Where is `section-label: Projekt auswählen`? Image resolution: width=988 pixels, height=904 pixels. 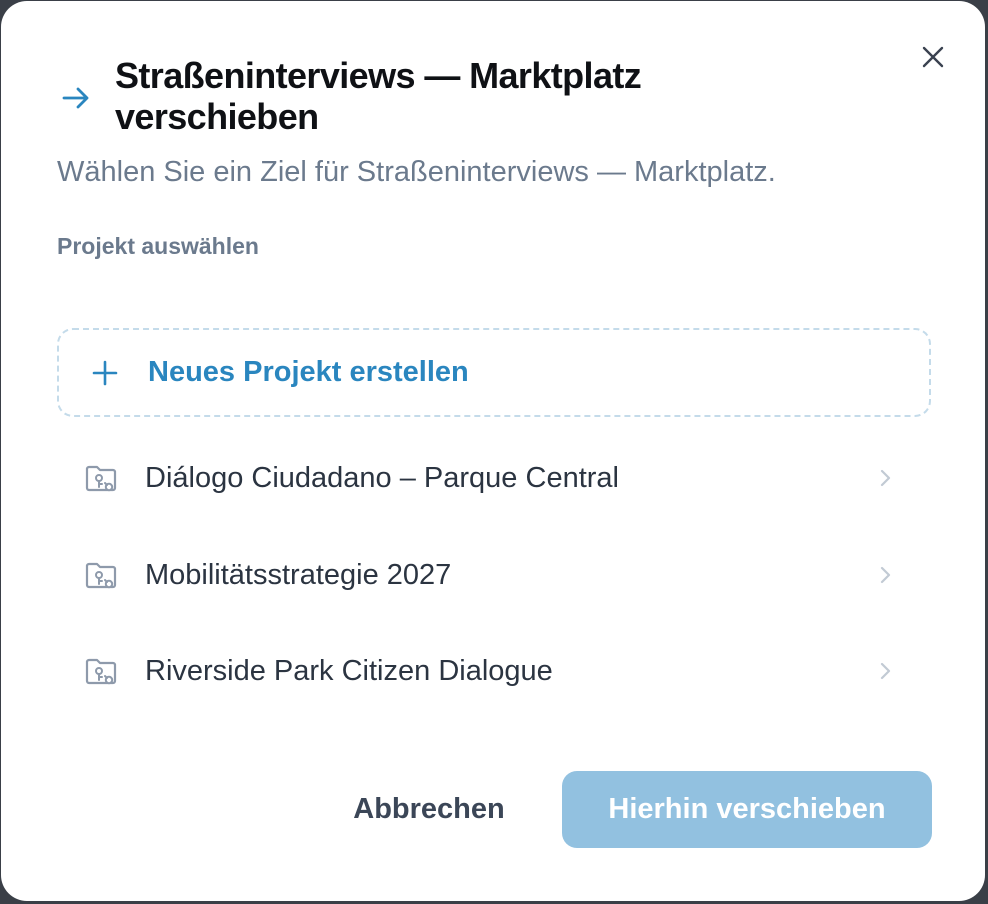 section-label: Projekt auswählen is located at coordinates (158, 246).